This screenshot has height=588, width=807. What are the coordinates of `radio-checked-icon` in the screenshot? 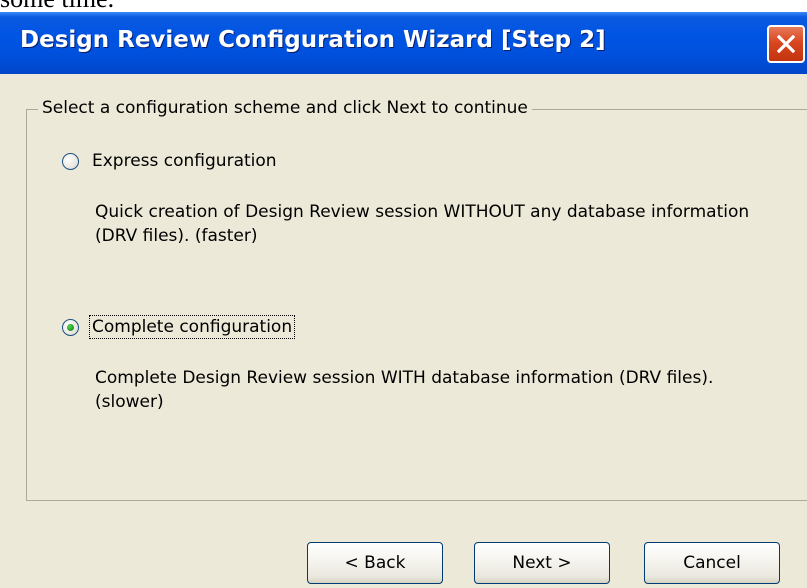 It's located at (70, 327).